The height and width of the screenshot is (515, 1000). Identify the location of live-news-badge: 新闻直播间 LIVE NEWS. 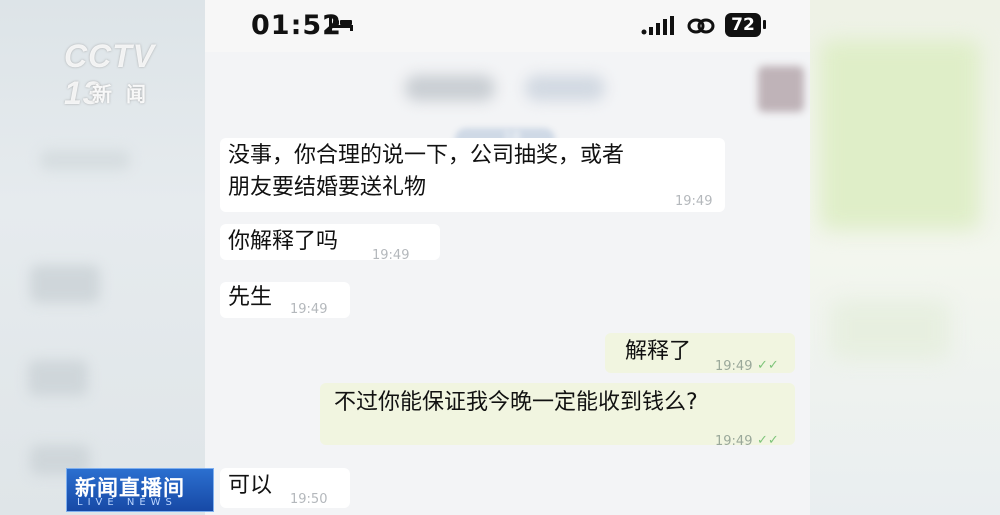
(140, 490).